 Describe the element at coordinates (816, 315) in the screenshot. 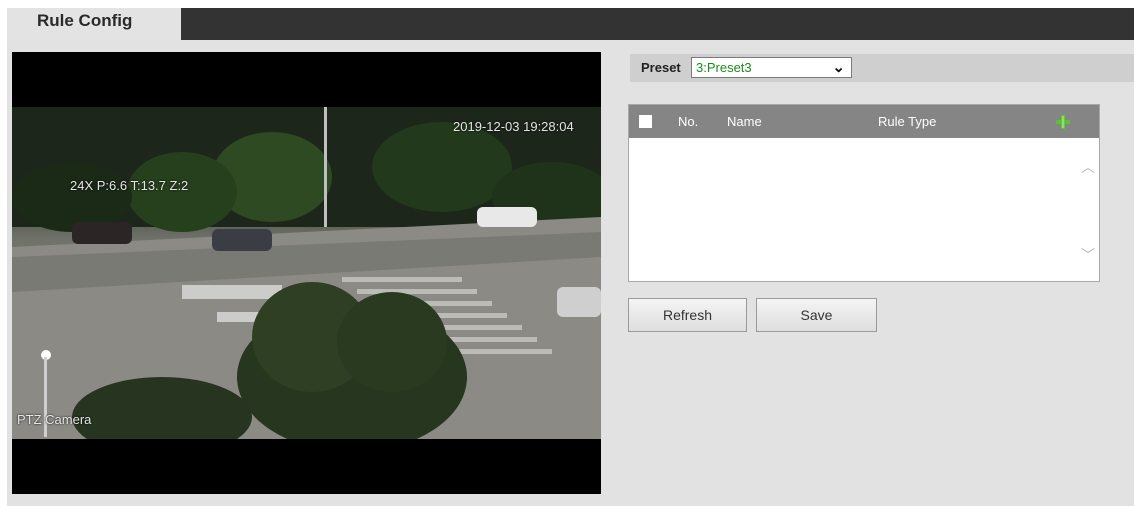

I see `save-button: Save` at that location.